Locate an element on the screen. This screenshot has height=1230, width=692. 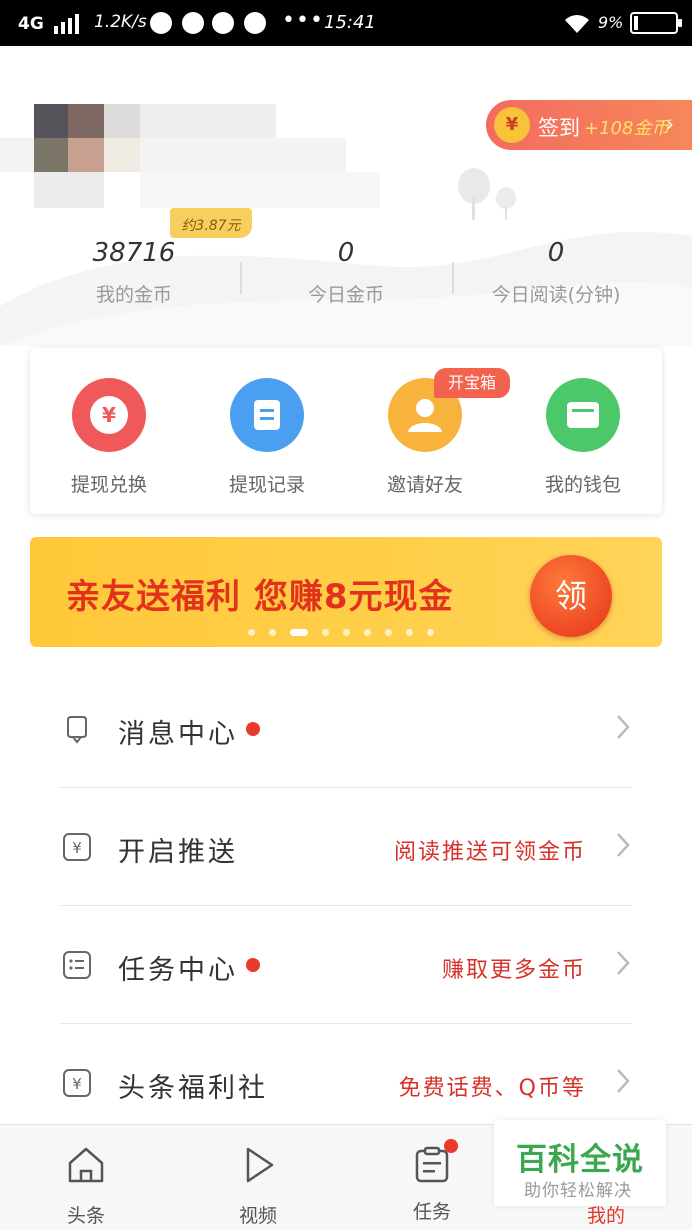
wifi-icon is located at coordinates (577, 24).